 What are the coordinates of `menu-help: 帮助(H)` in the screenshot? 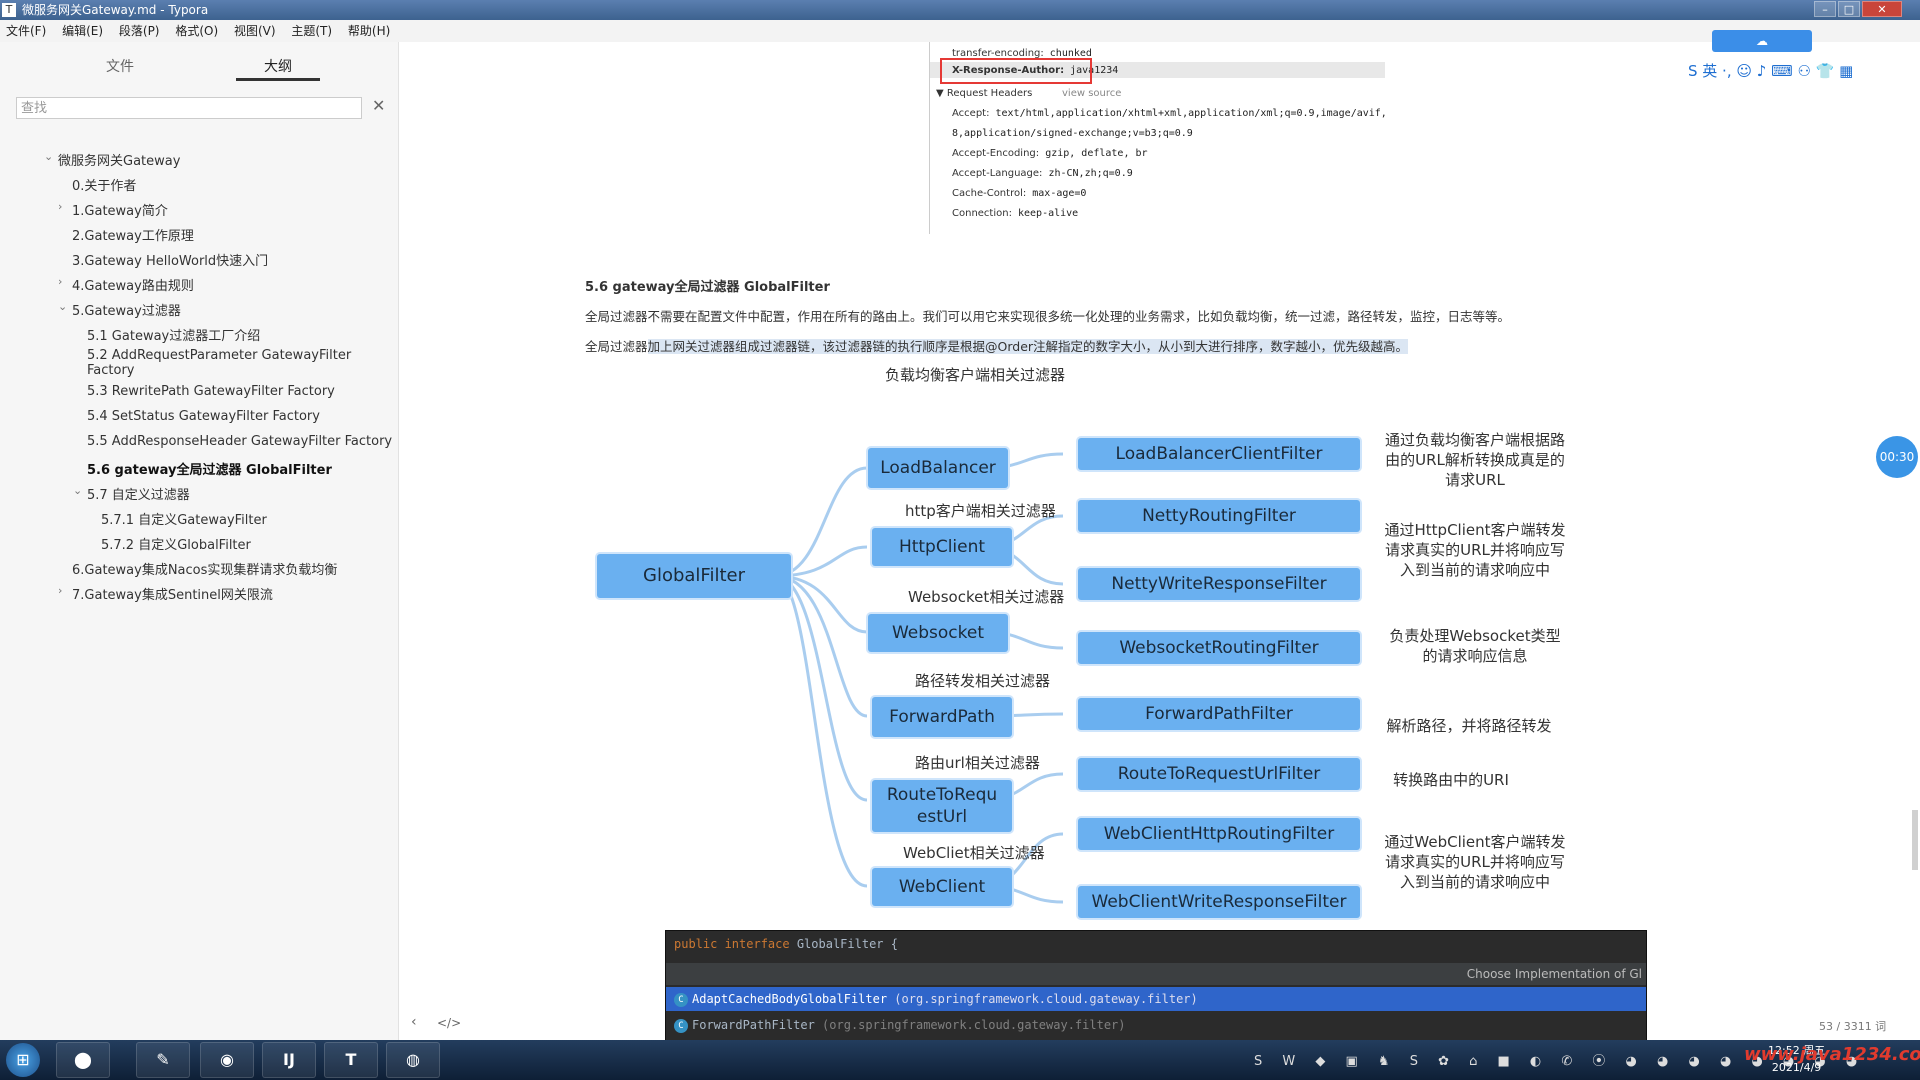 It's located at (369, 31).